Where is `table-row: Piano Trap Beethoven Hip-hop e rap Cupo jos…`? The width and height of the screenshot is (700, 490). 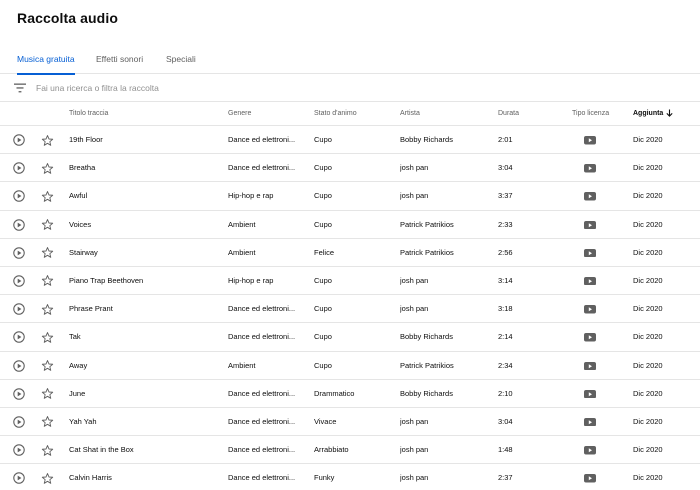 table-row: Piano Trap Beethoven Hip-hop e rap Cupo jos… is located at coordinates (350, 281).